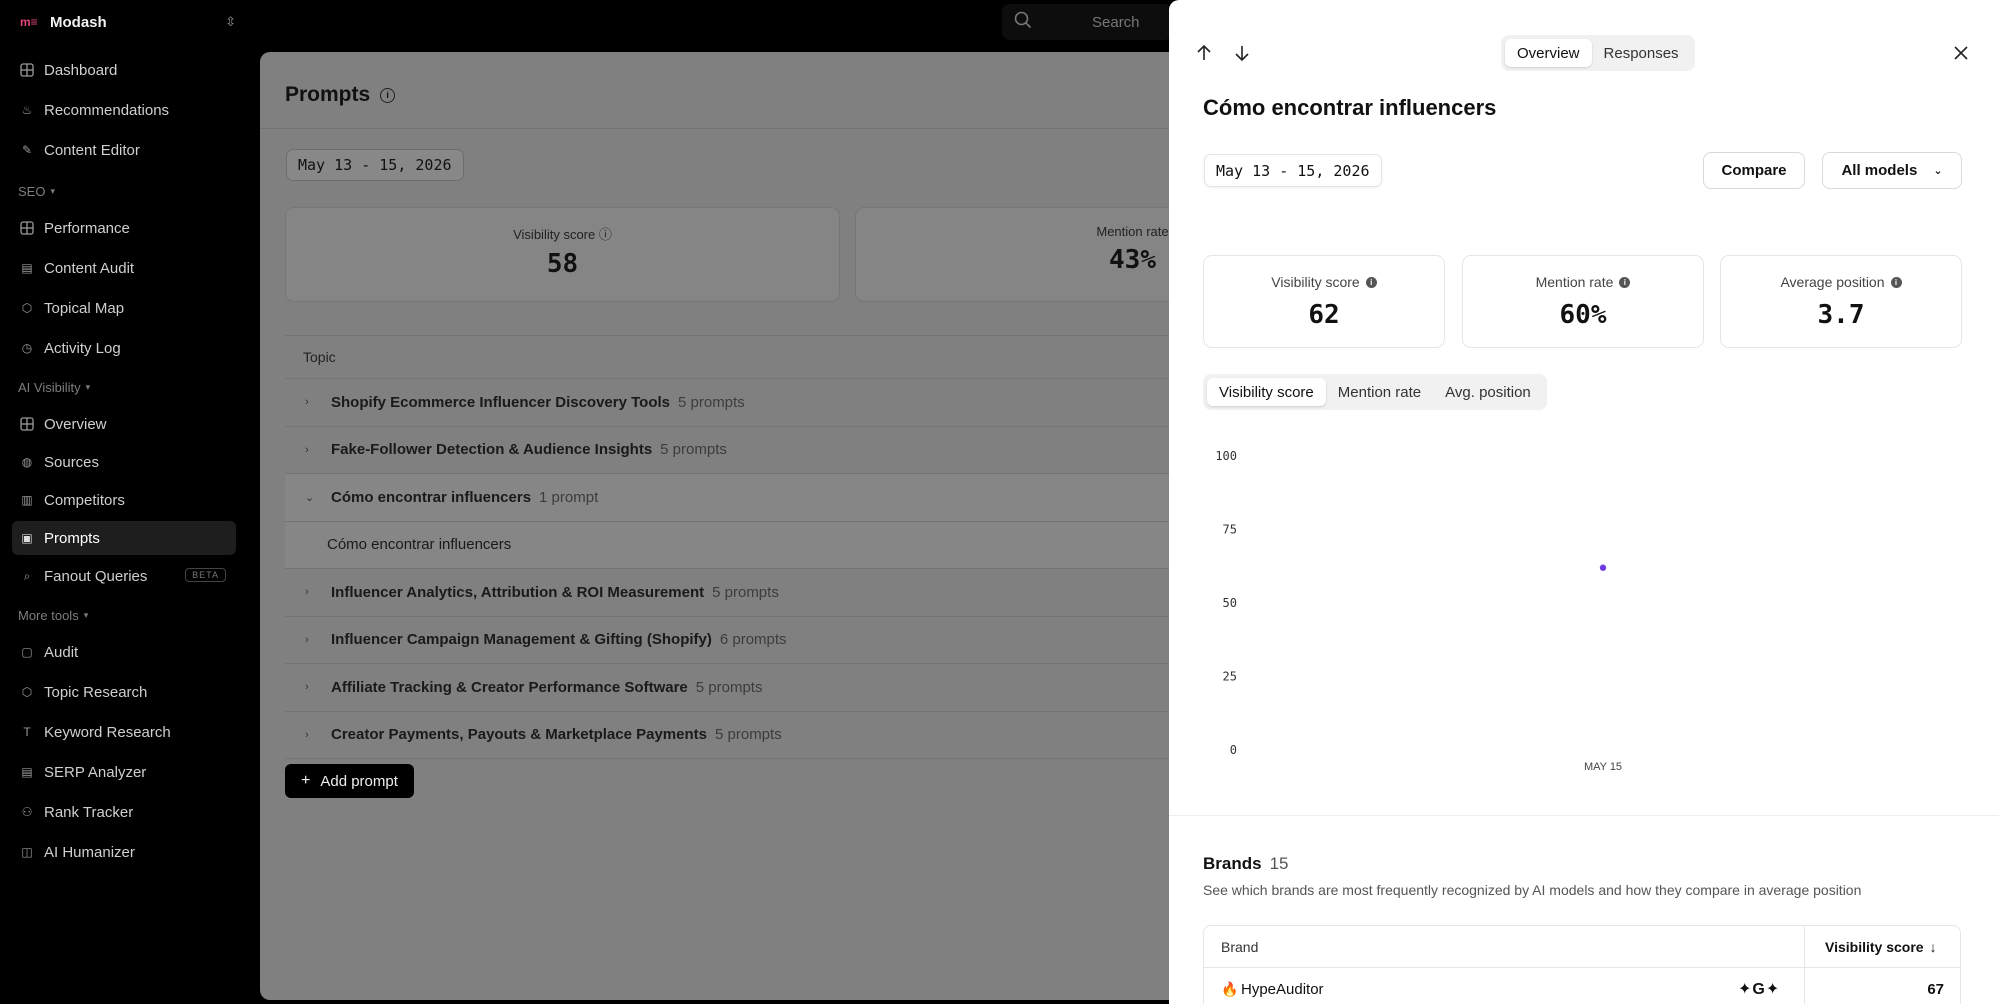 This screenshot has height=1004, width=1999. Describe the element at coordinates (107, 732) in the screenshot. I see `sidebar-item-label: Keyword Research` at that location.